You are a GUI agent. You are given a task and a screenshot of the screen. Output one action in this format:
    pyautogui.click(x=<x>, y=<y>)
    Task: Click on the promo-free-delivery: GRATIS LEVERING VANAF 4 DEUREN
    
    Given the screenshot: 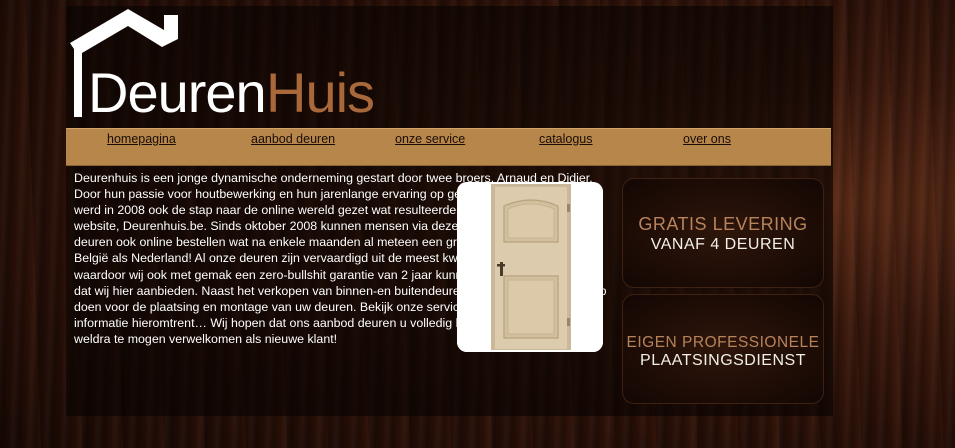 What is the action you would take?
    pyautogui.click(x=723, y=233)
    